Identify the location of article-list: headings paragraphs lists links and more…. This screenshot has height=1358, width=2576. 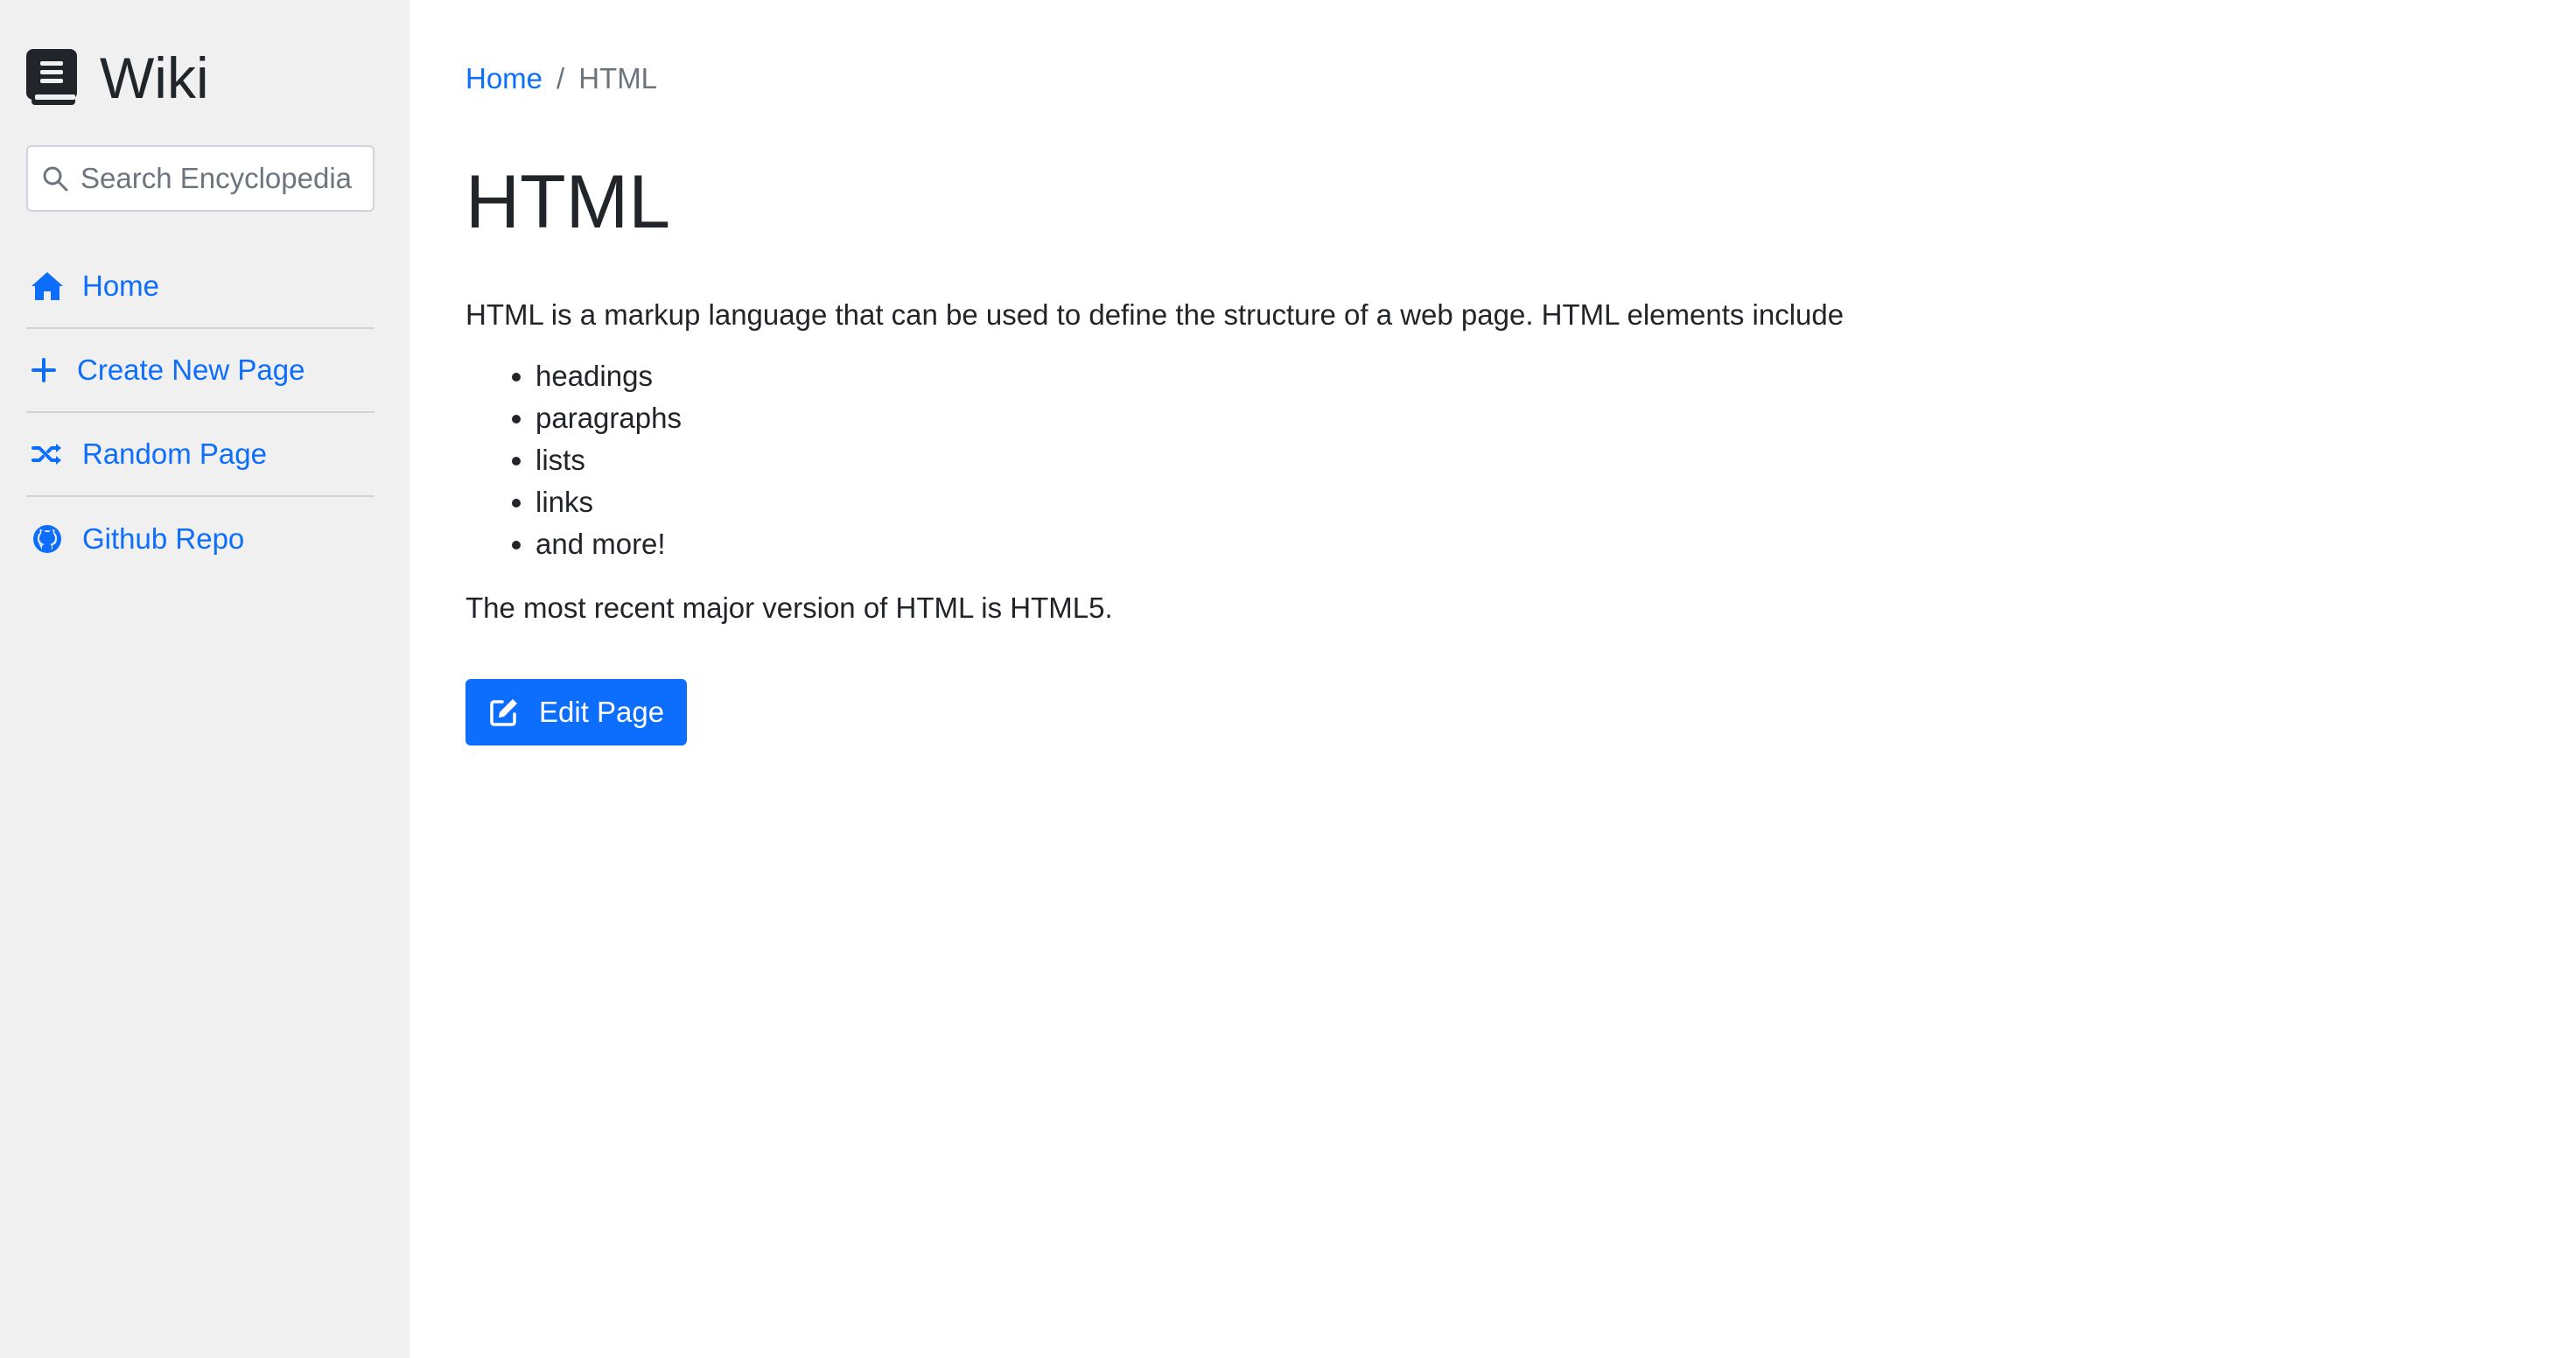
(1521, 460).